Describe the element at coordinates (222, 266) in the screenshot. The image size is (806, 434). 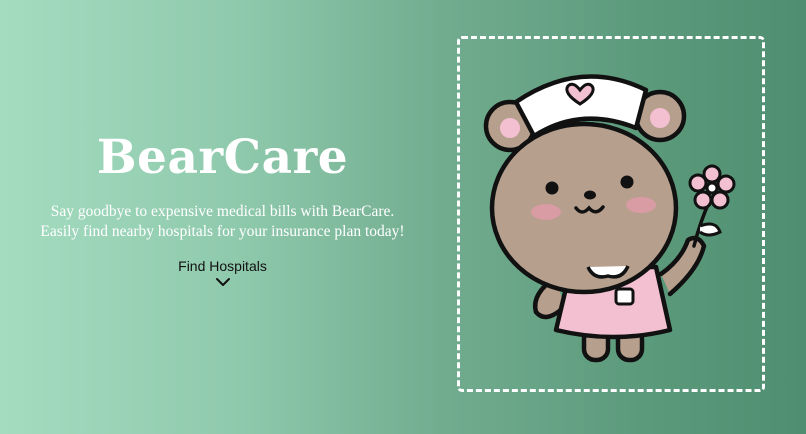
I see `find-hospitals-label: Find Hospitals` at that location.